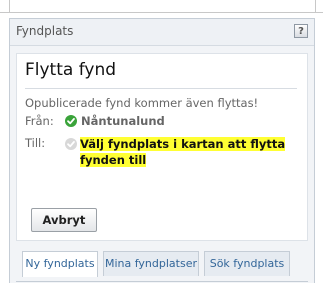 Image resolution: width=323 pixels, height=283 pixels. I want to click on check-circle-icon, so click(71, 121).